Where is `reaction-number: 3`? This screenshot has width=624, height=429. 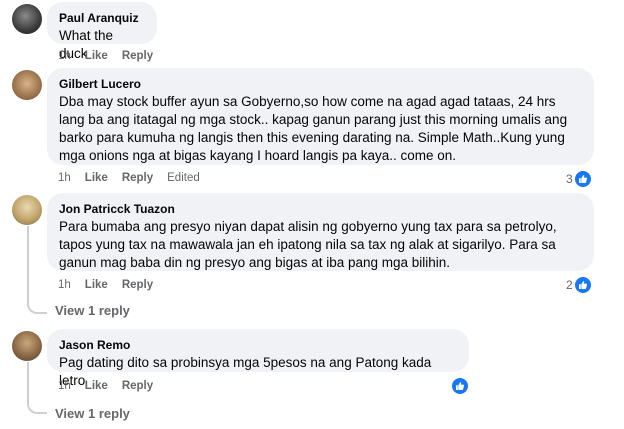
reaction-number: 3 is located at coordinates (569, 179).